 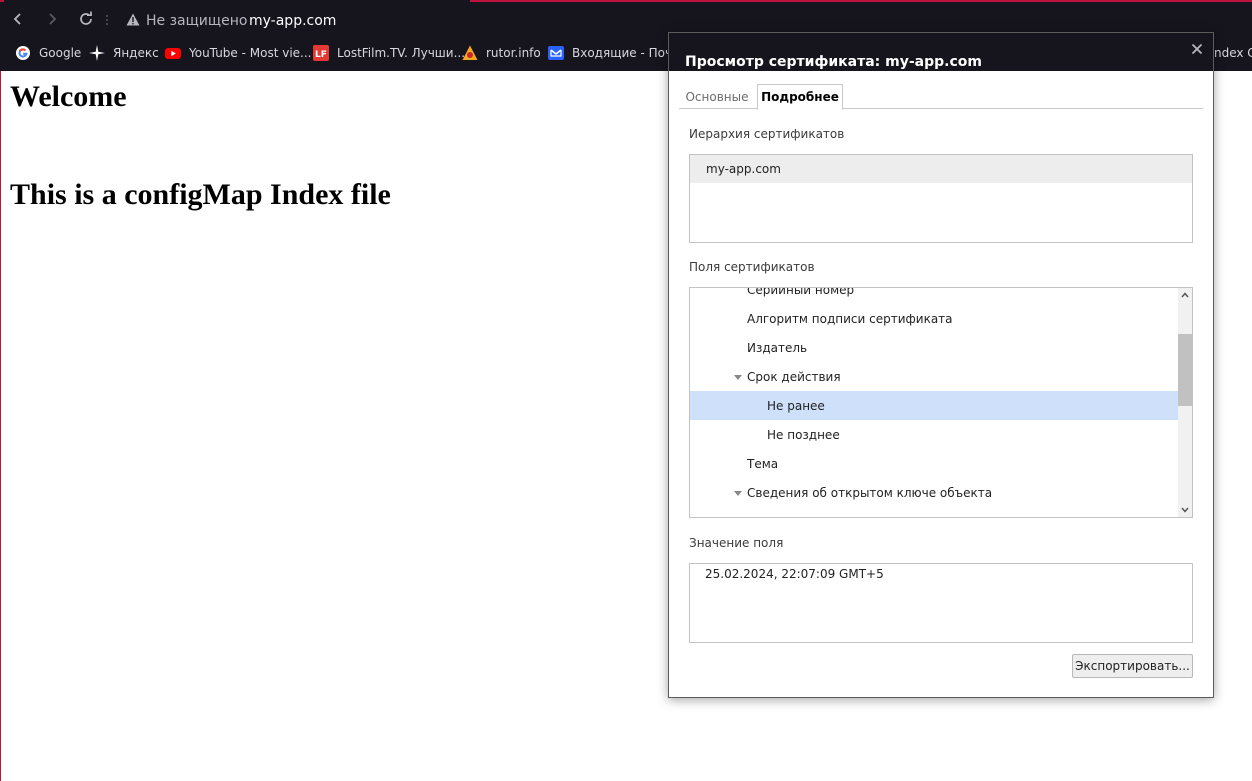 What do you see at coordinates (513, 53) in the screenshot?
I see `bookmark-label: rutor.info` at bounding box center [513, 53].